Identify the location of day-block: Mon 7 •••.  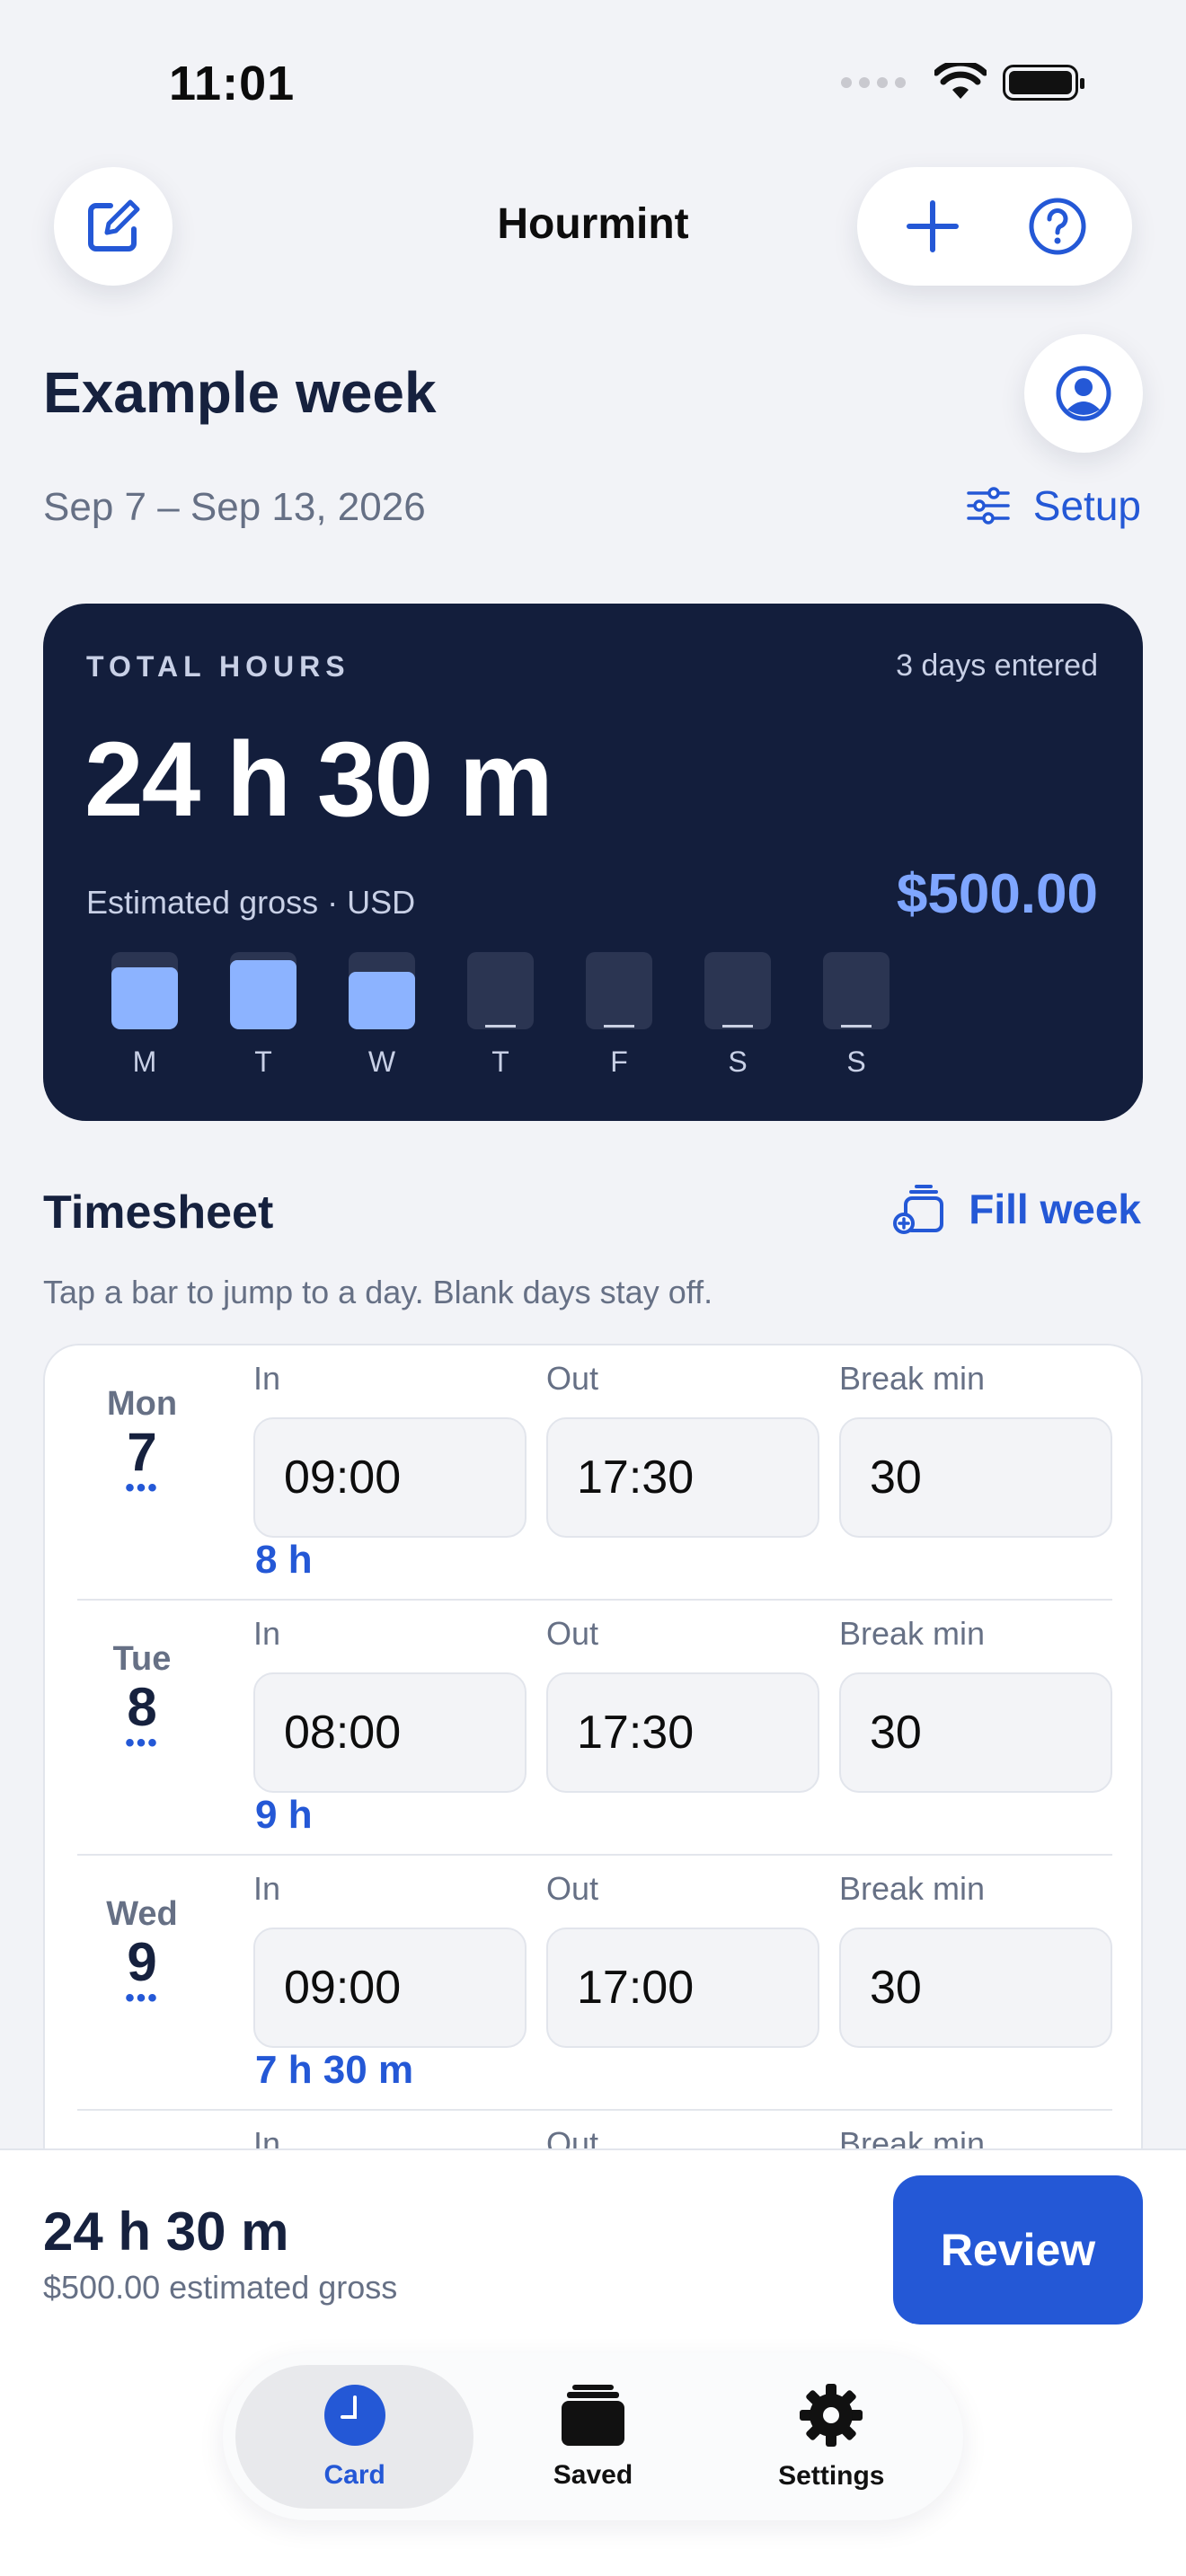
(142, 1443).